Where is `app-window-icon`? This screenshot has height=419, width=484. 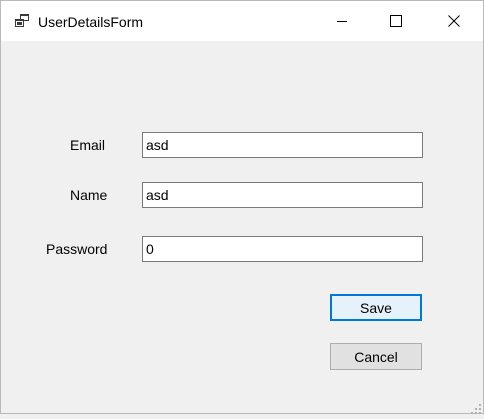
app-window-icon is located at coordinates (22, 21).